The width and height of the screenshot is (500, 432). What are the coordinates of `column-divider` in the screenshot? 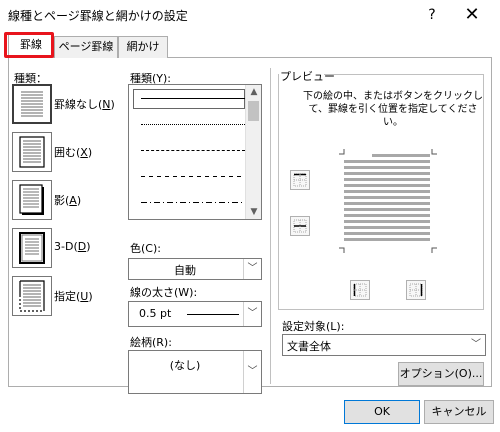 It's located at (270, 226).